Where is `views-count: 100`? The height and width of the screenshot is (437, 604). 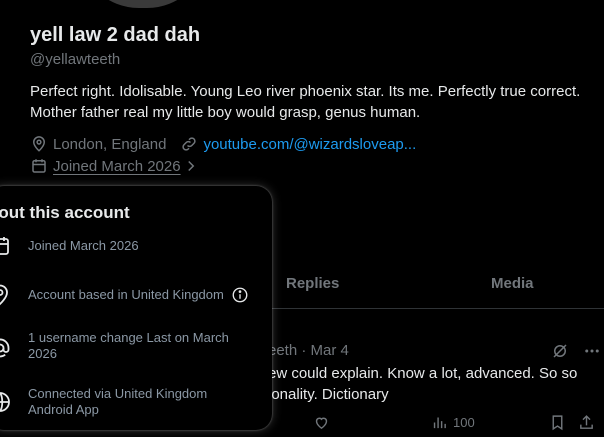 views-count: 100 is located at coordinates (464, 422).